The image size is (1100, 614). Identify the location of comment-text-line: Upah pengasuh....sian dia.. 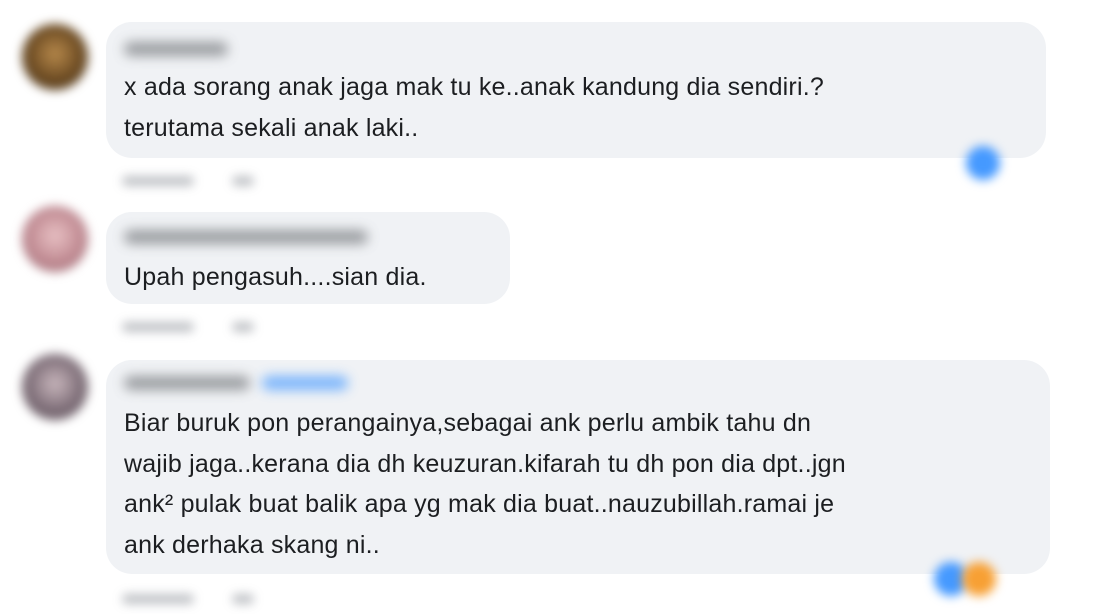
(275, 277).